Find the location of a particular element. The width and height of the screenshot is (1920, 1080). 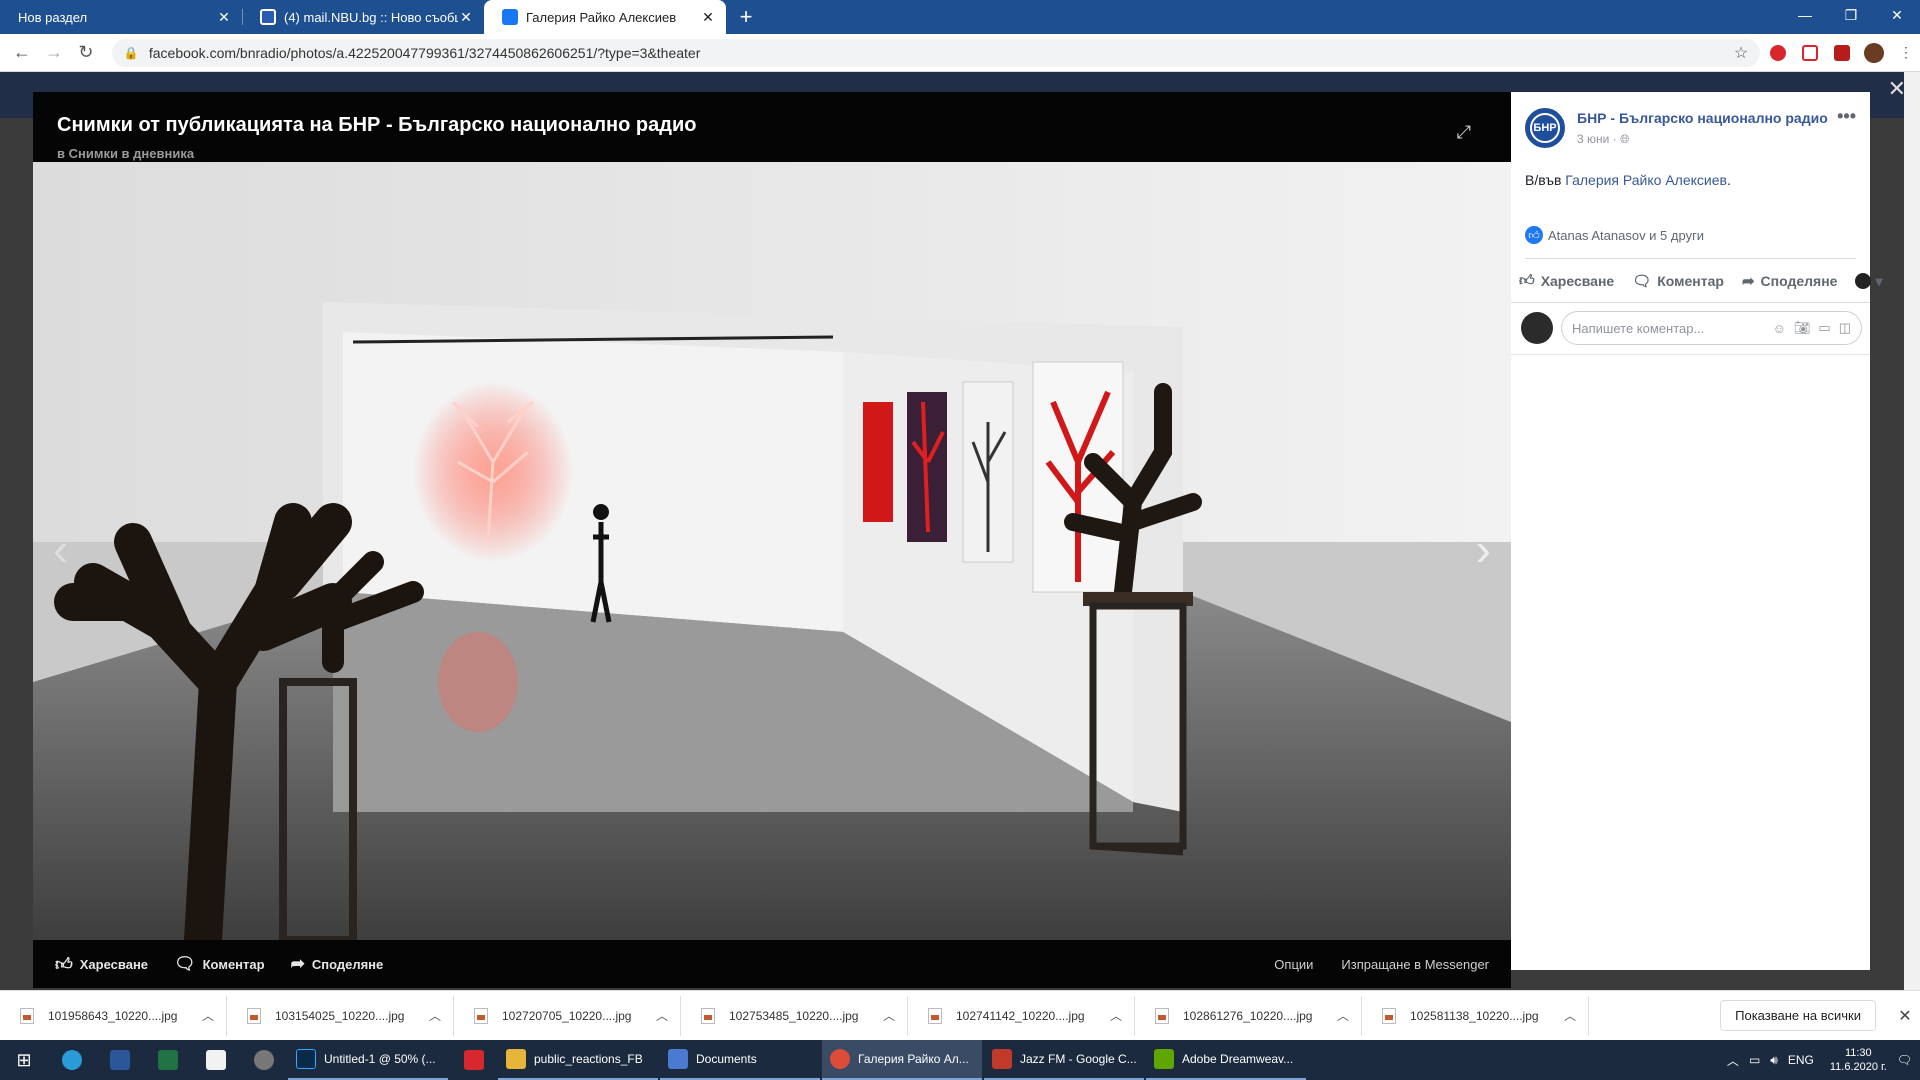

download-filename: 102741142_10220....jpg is located at coordinates (1020, 1015).